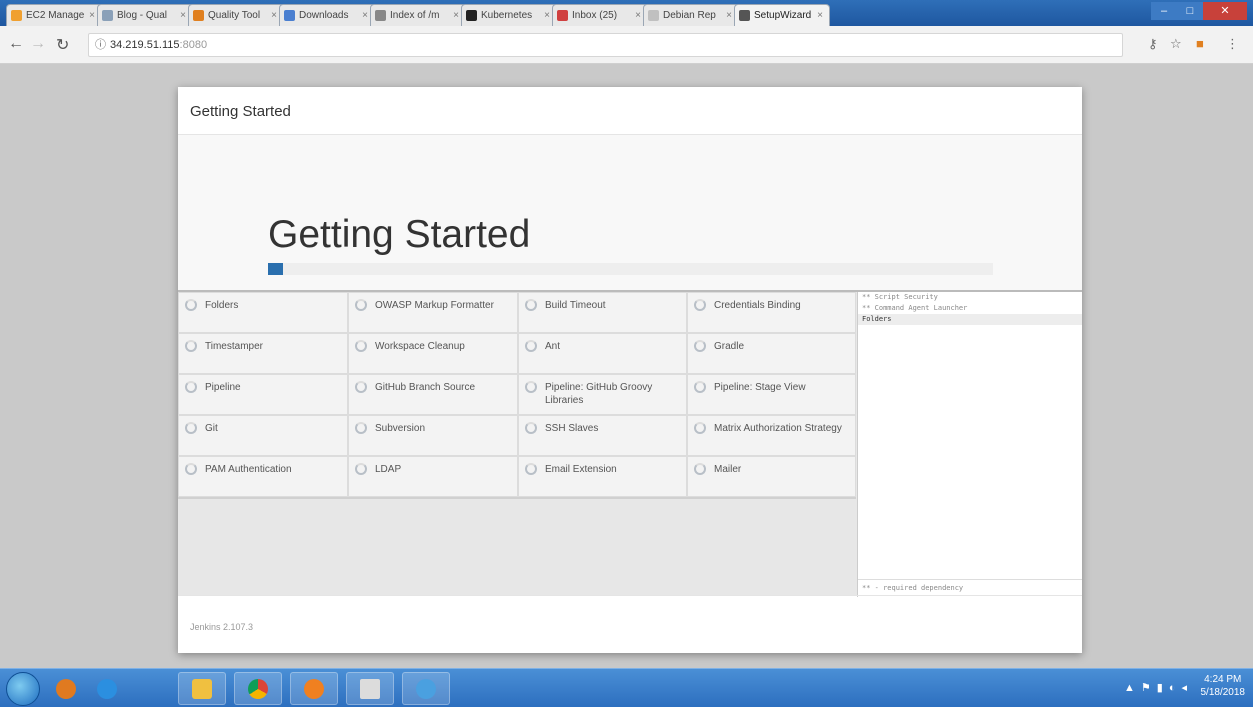 The width and height of the screenshot is (1253, 707). What do you see at coordinates (258, 688) in the screenshot?
I see `chrome-icon` at bounding box center [258, 688].